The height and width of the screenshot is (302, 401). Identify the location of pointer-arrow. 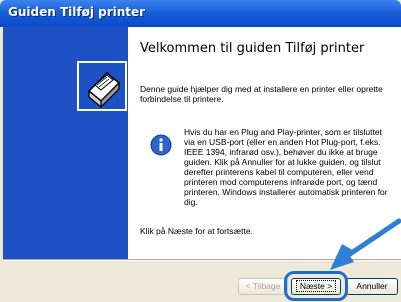
(365, 244).